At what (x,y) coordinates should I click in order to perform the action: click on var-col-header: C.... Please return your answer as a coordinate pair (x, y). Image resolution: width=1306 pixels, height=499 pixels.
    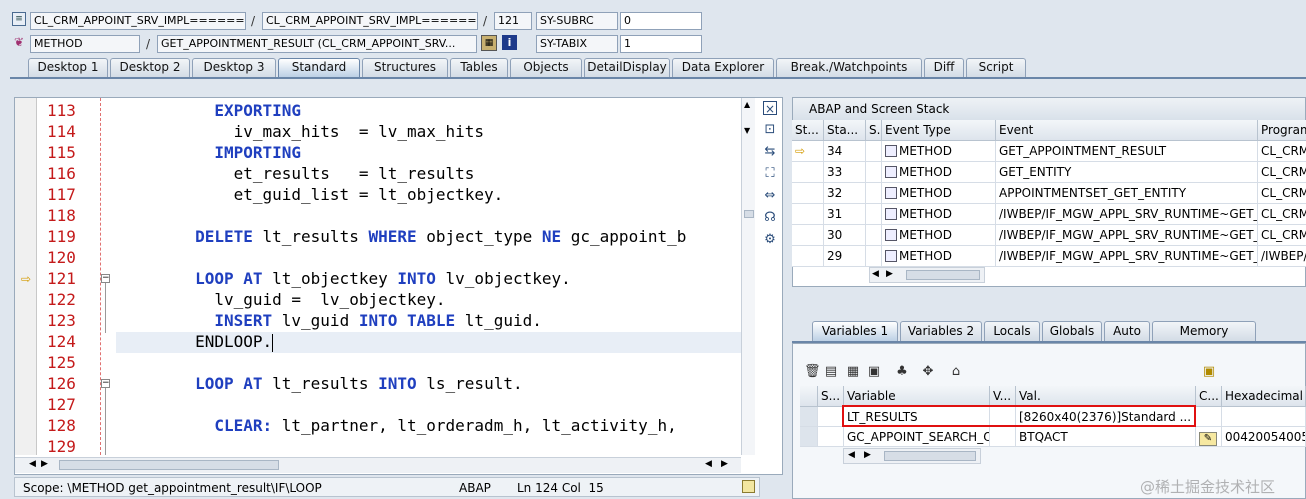
    Looking at the image, I should click on (1209, 396).